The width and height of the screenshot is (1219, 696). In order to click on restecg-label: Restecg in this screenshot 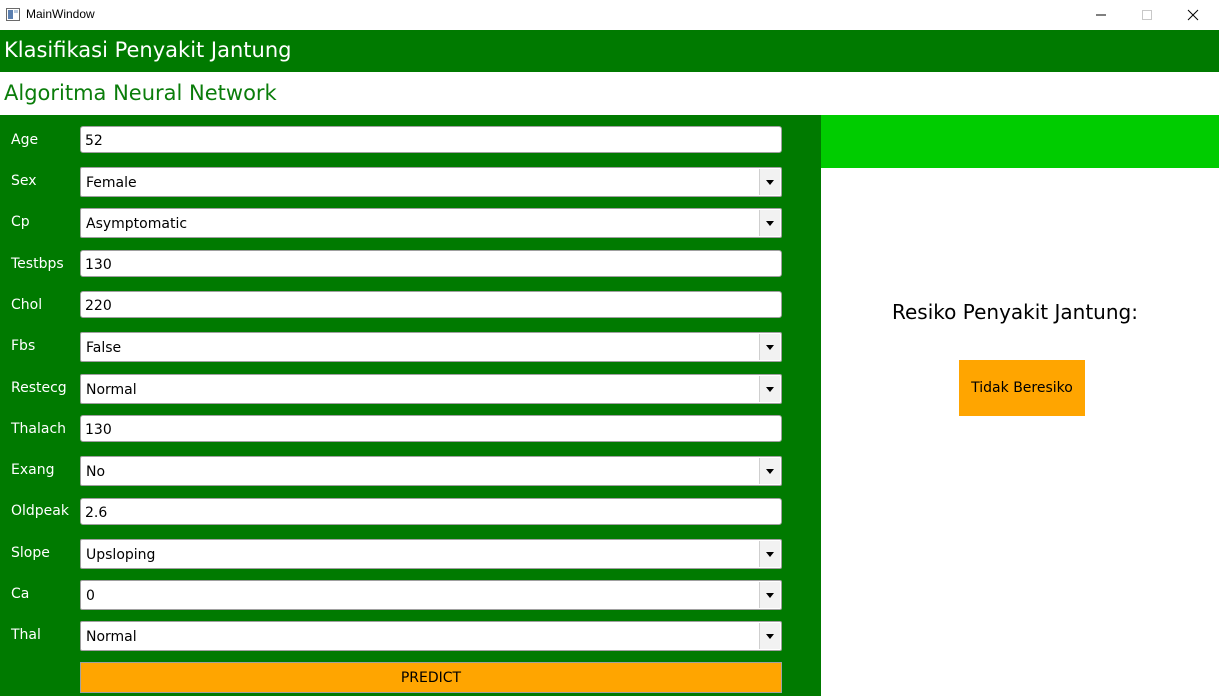, I will do `click(39, 388)`.